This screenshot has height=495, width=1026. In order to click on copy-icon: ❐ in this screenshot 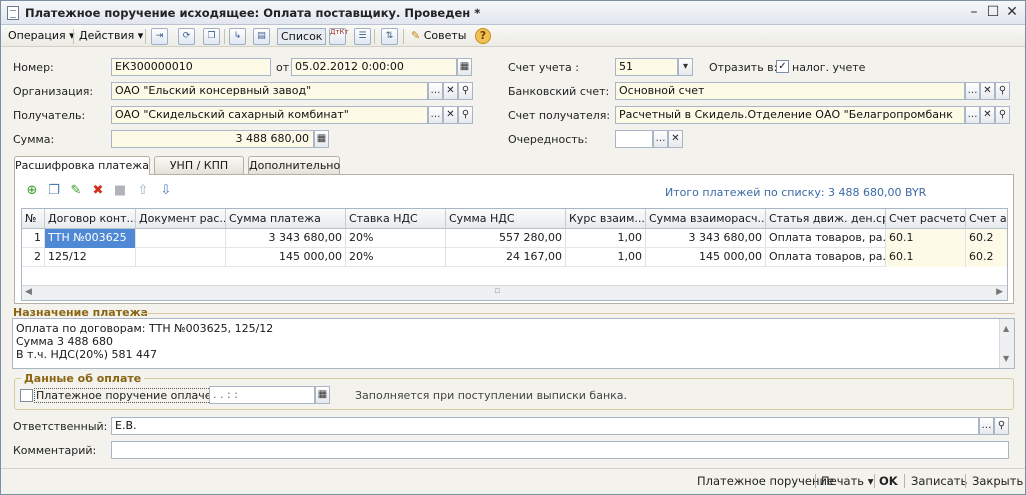, I will do `click(211, 36)`.